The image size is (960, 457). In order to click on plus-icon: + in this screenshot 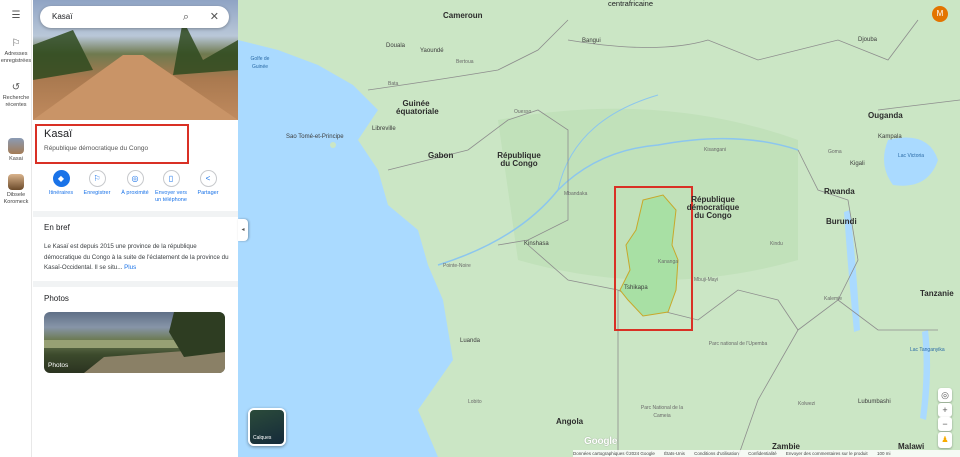, I will do `click(945, 410)`.